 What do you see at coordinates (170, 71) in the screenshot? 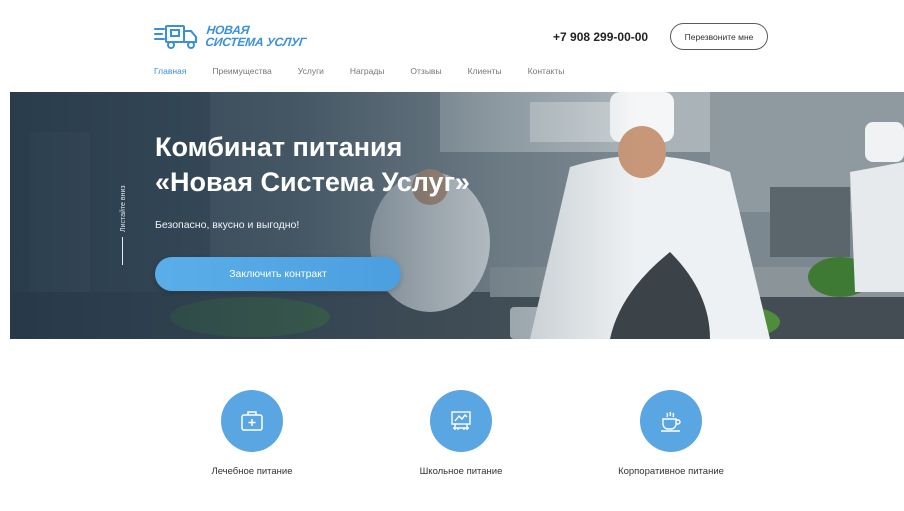
I see `nav-item-home: Главная` at bounding box center [170, 71].